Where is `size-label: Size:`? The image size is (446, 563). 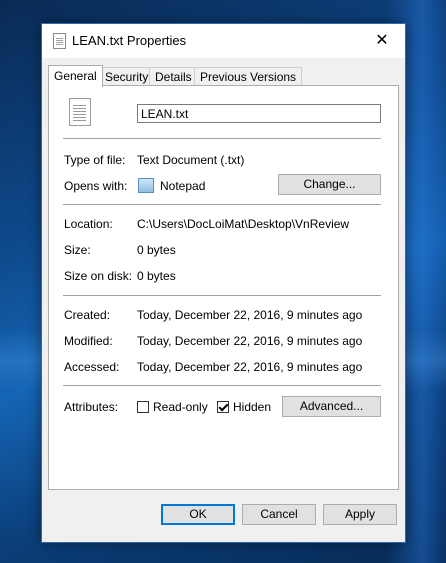 size-label: Size: is located at coordinates (77, 250).